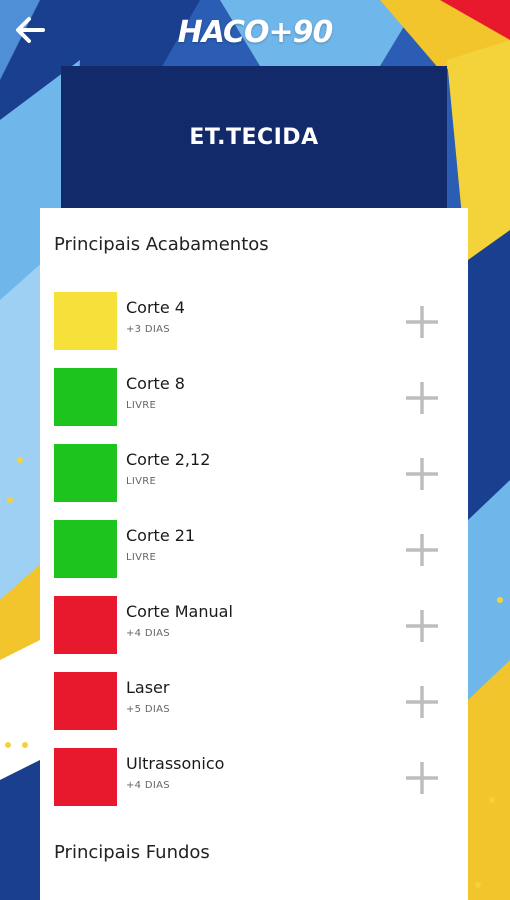 The width and height of the screenshot is (510, 900). Describe the element at coordinates (155, 307) in the screenshot. I see `item-name: Corte 4` at that location.